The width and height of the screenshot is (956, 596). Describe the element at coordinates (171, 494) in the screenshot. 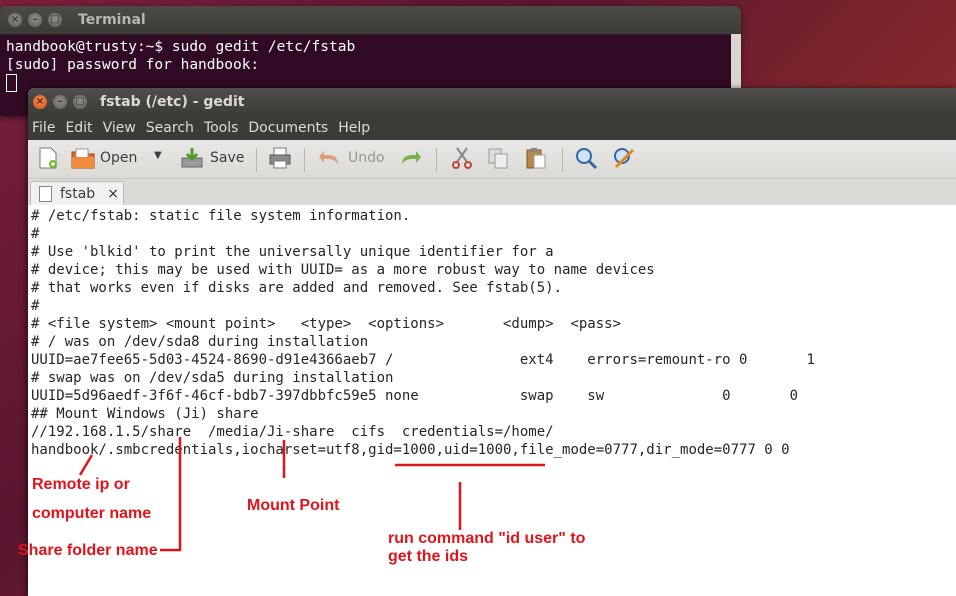

I see `share-folder-pointer` at that location.